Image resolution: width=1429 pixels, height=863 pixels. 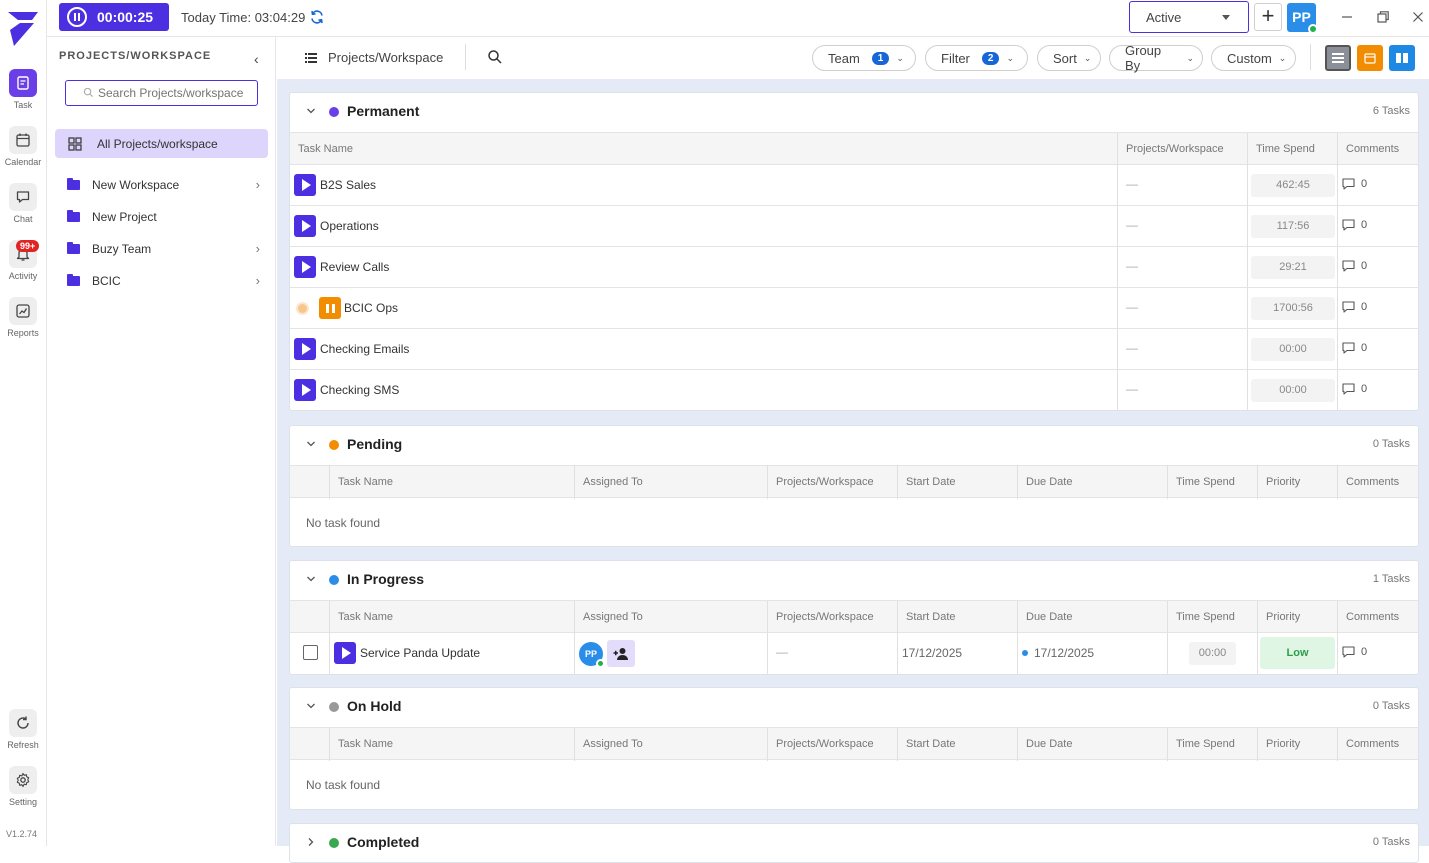 I want to click on user-avatar: PP, so click(x=1302, y=18).